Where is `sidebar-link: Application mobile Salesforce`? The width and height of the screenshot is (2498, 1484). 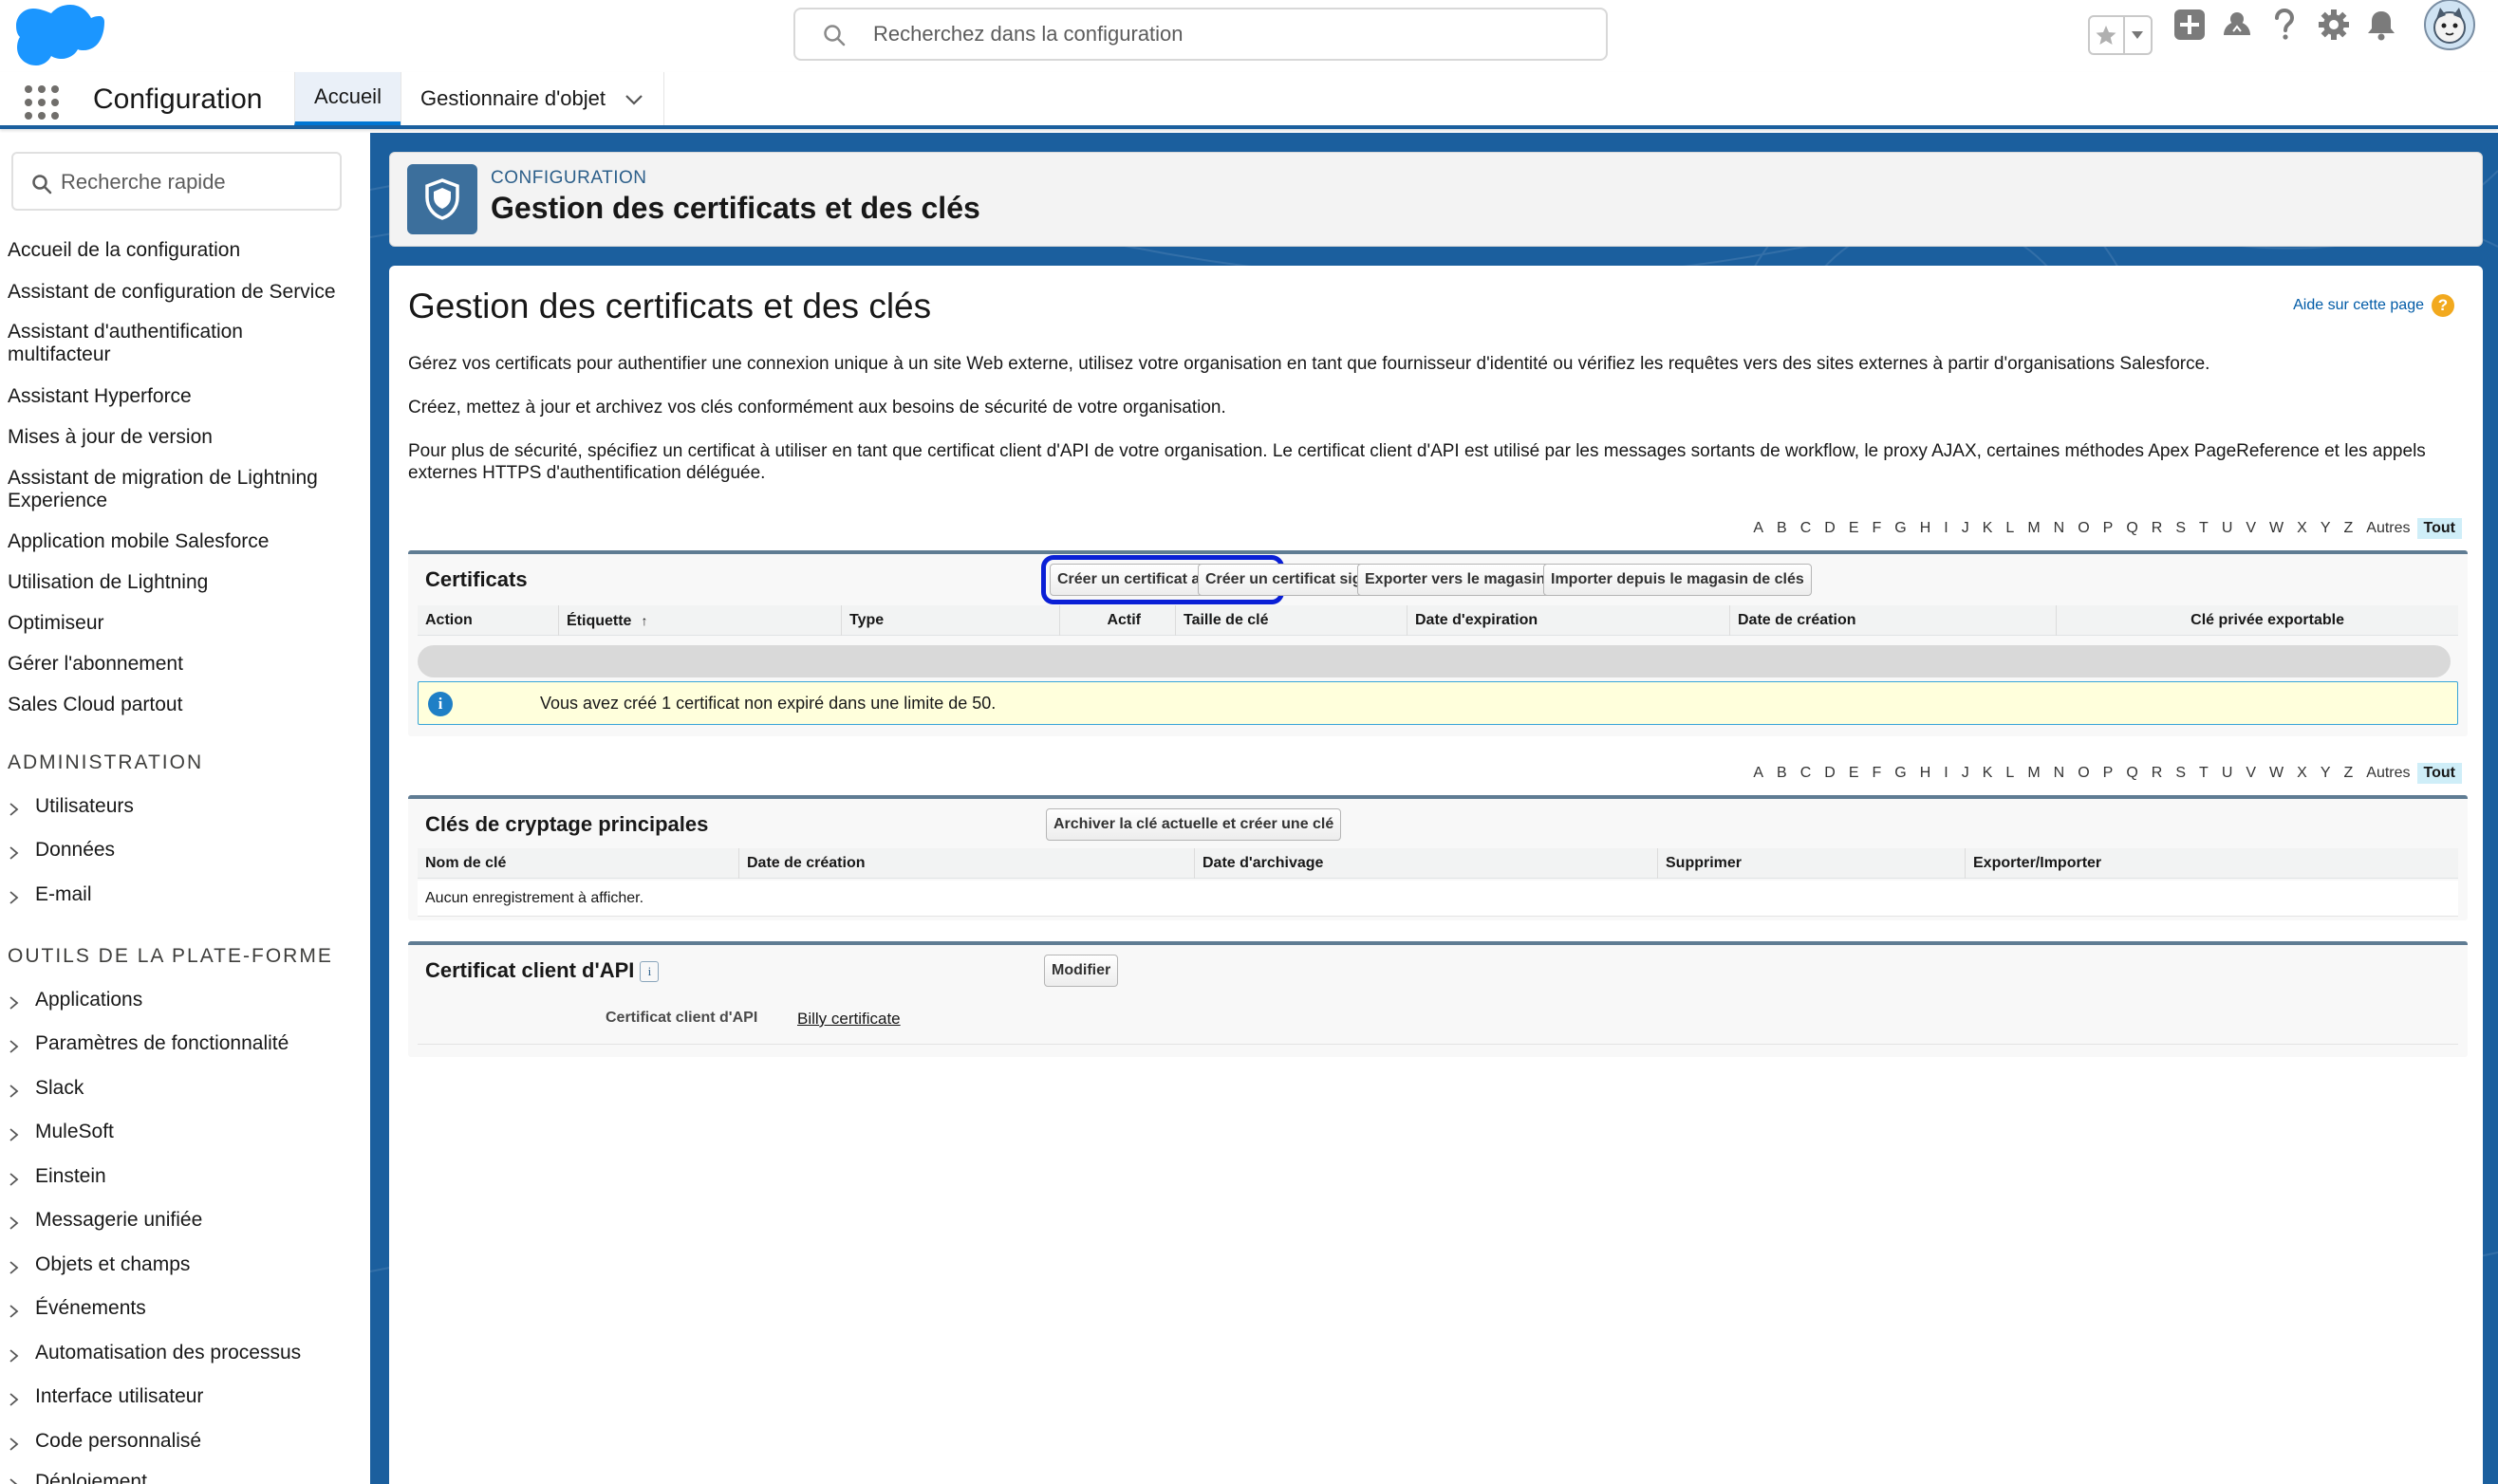
sidebar-link: Application mobile Salesforce is located at coordinates (183, 541).